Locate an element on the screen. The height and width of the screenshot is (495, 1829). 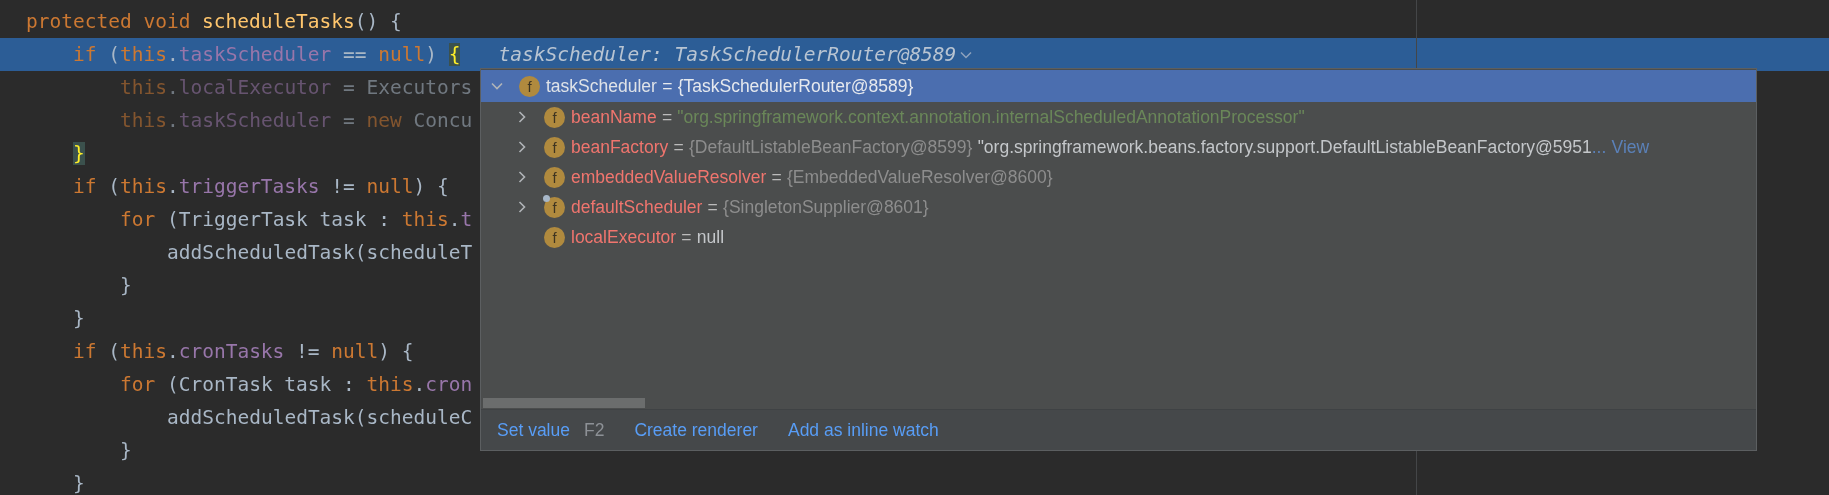
variable-text: beanName = "org.springframework.context.annotation.internalScheduledAnnotationProcessor" is located at coordinates (938, 117).